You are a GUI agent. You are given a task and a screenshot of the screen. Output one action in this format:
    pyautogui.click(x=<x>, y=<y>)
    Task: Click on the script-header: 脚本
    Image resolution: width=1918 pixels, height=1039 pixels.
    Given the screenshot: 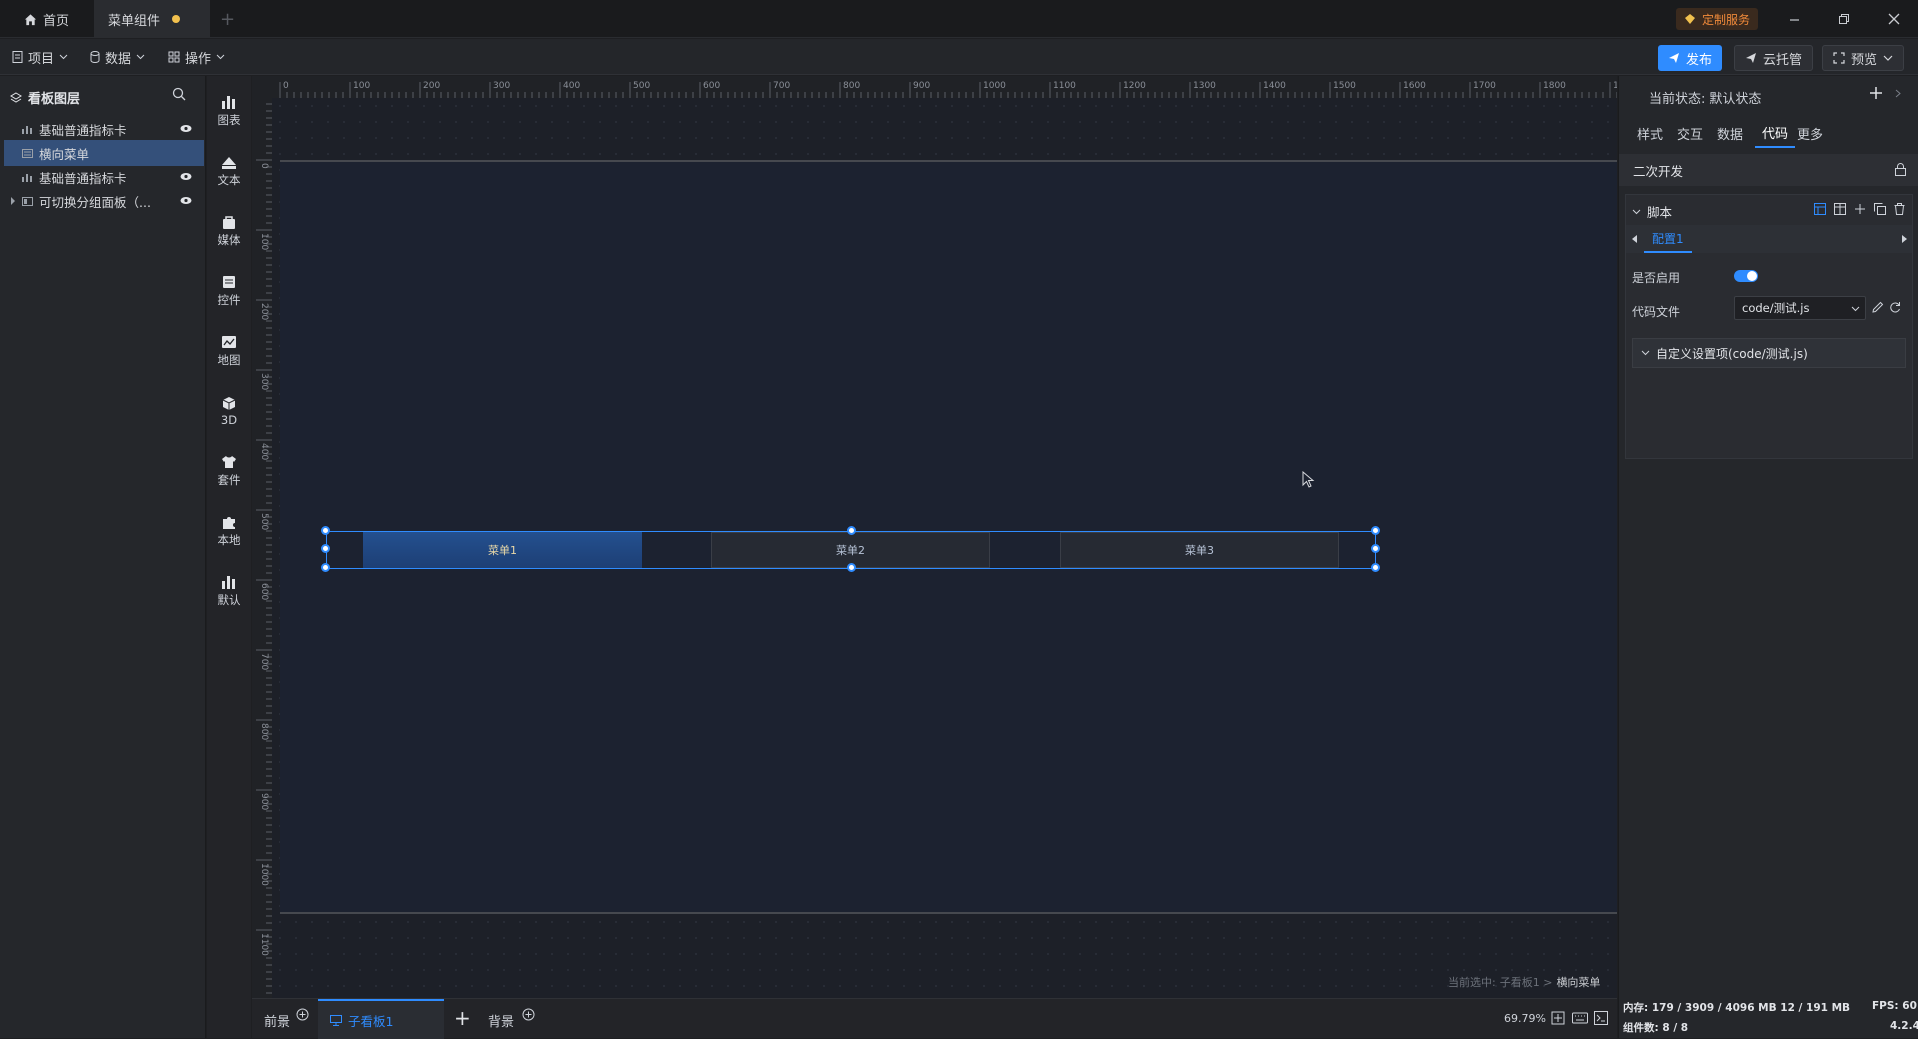 What is the action you would take?
    pyautogui.click(x=1652, y=211)
    